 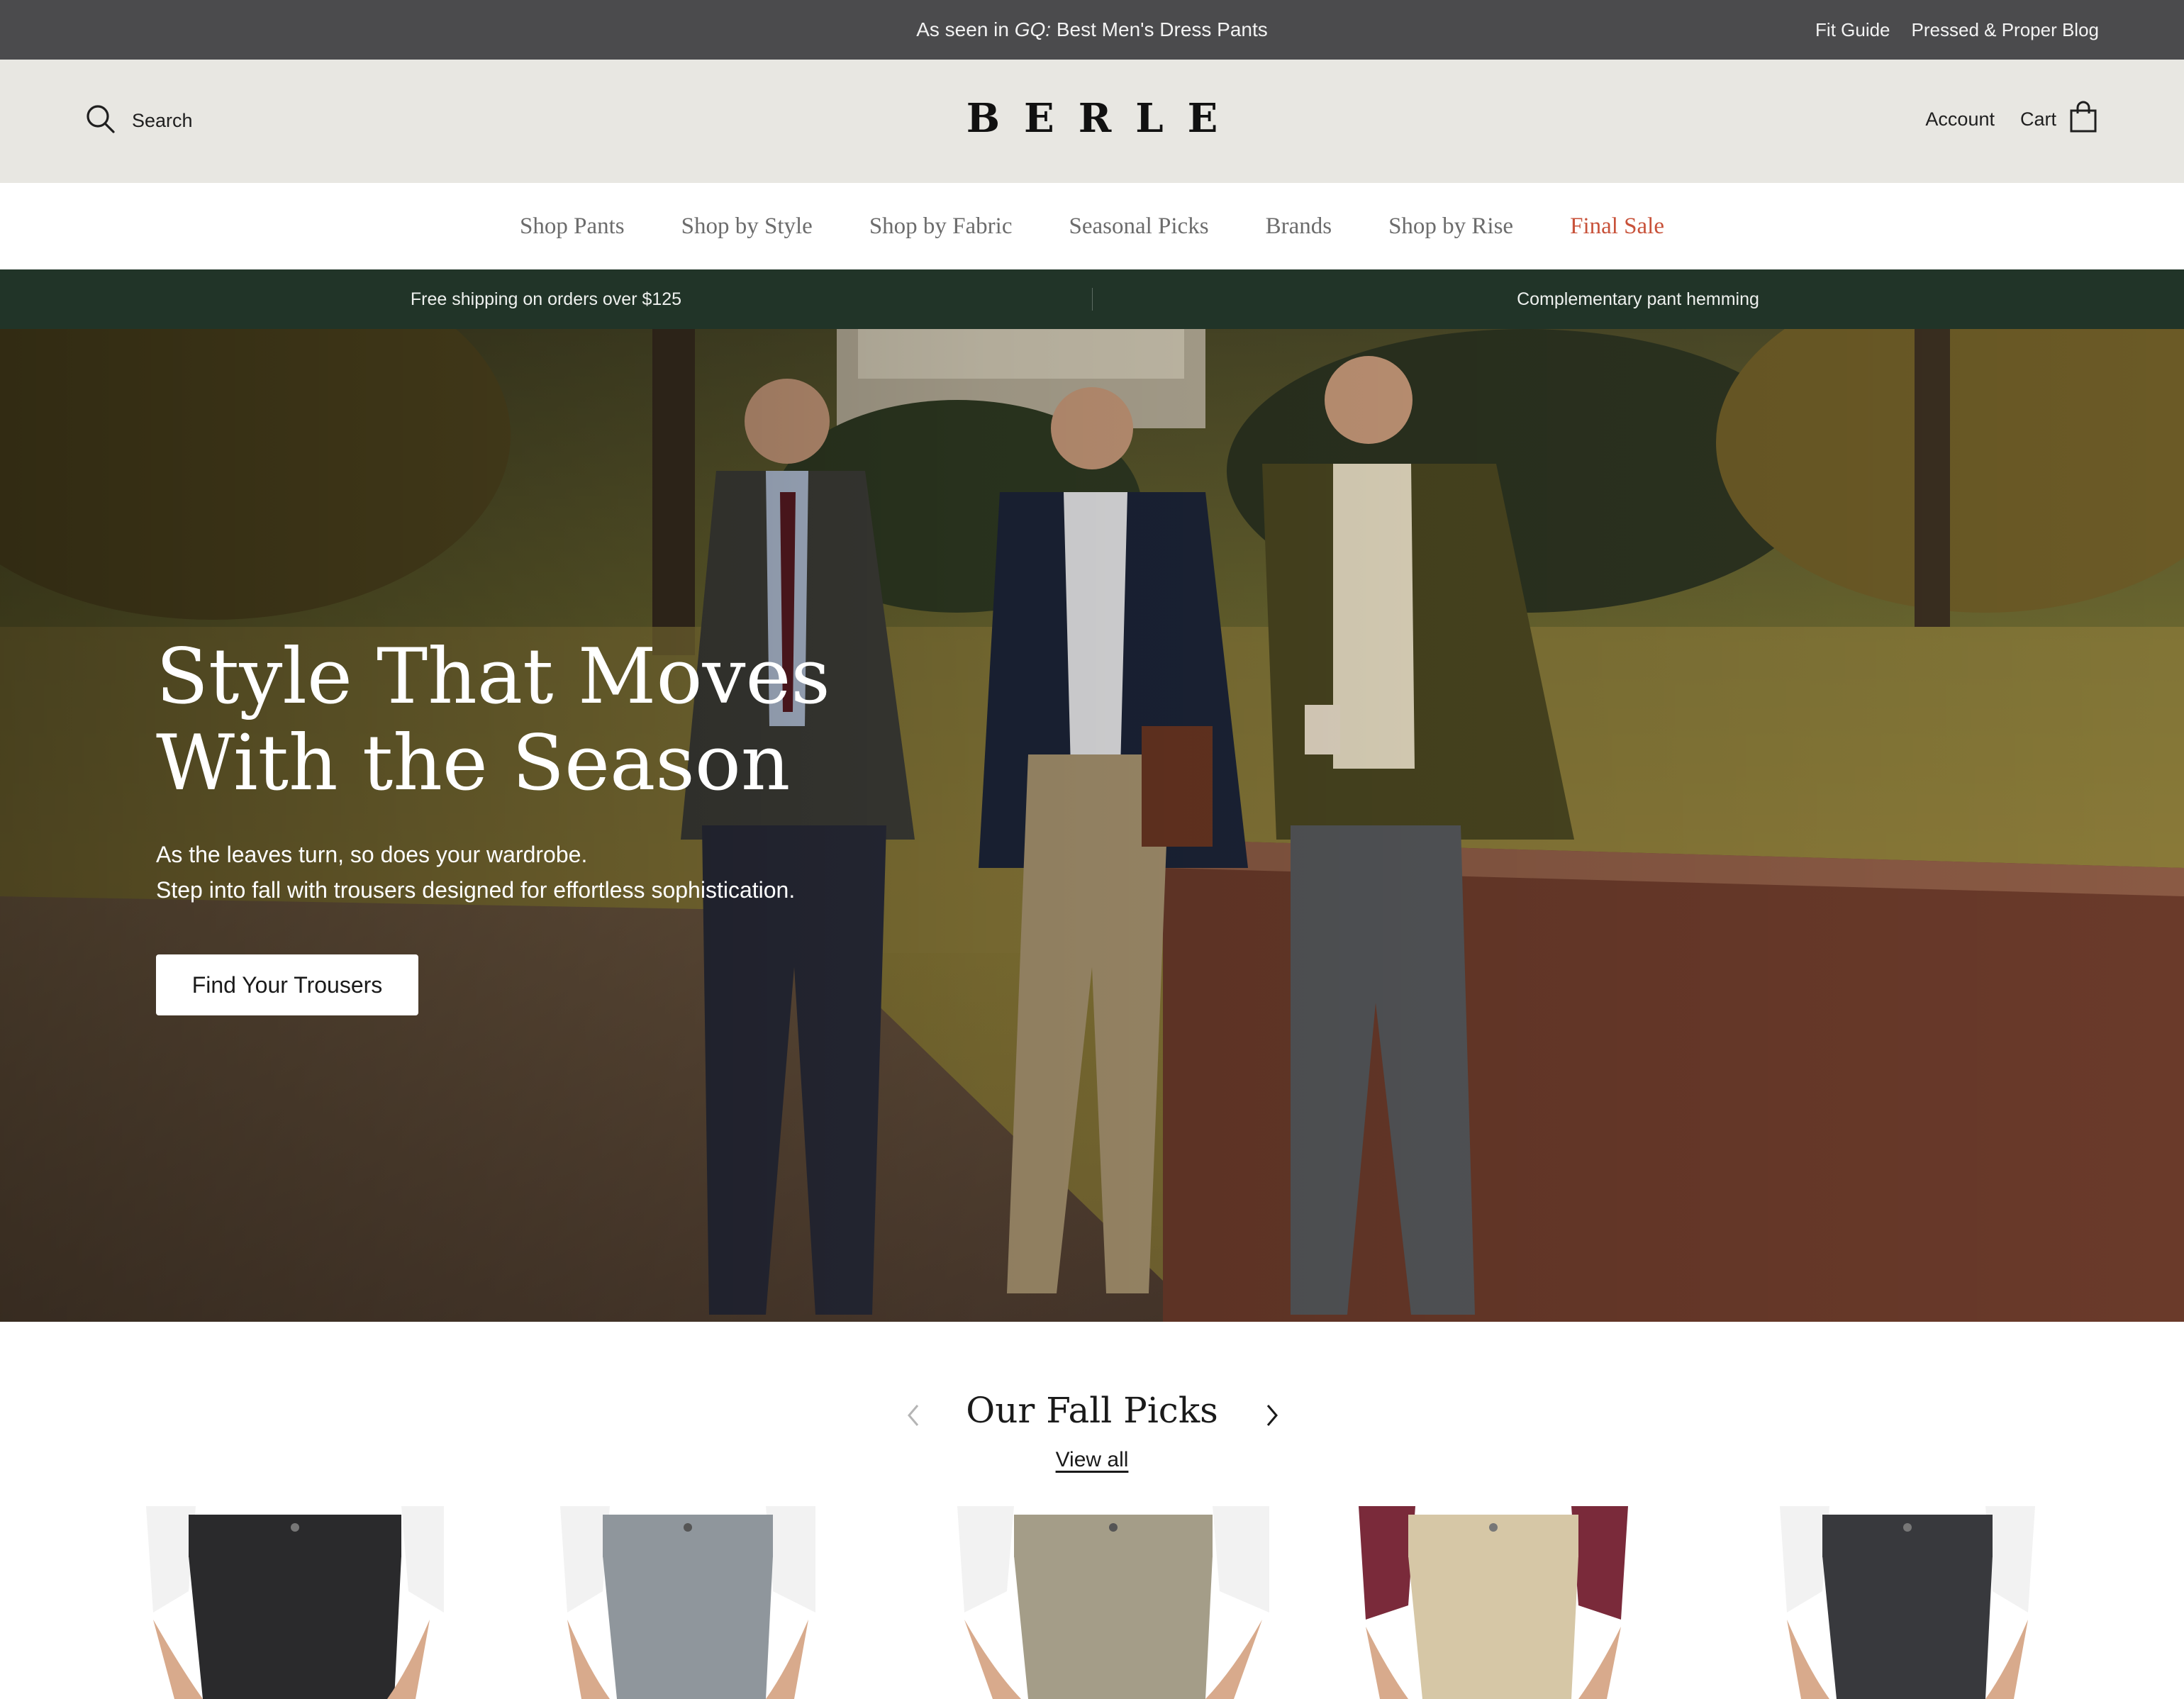 What do you see at coordinates (572, 226) in the screenshot?
I see `nav-shop-pants: Shop Pants` at bounding box center [572, 226].